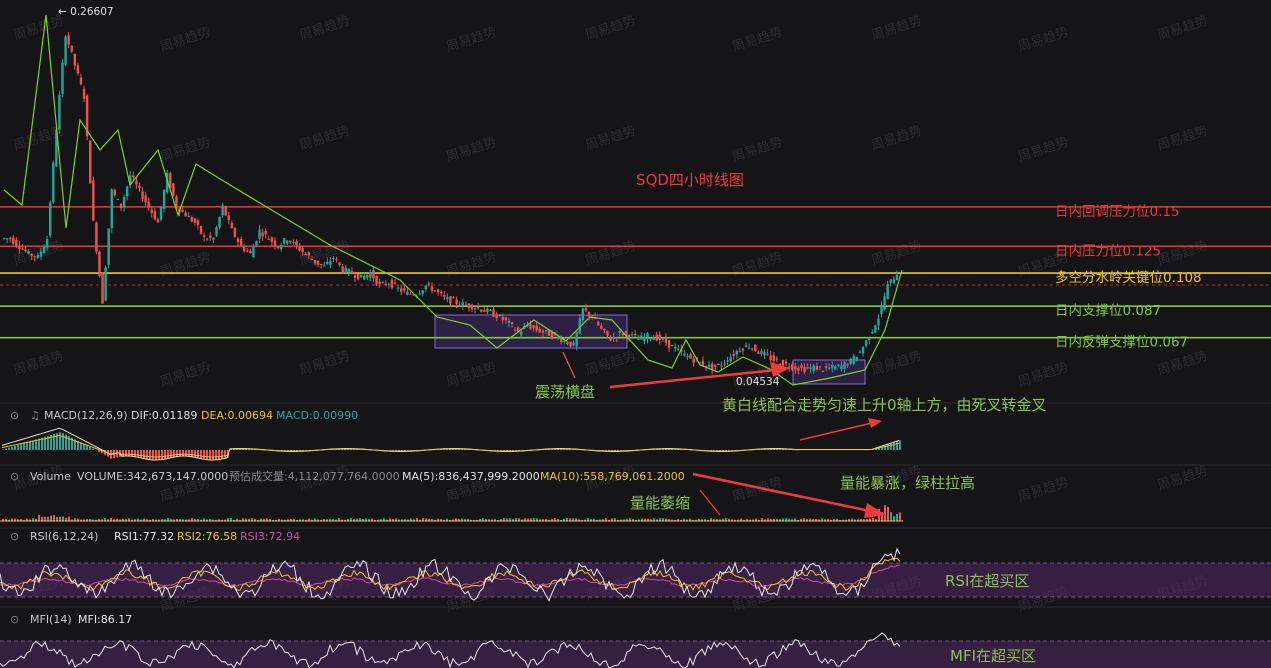 This screenshot has width=1271, height=668. Describe the element at coordinates (35, 415) in the screenshot. I see `bell-icon: ♫` at that location.